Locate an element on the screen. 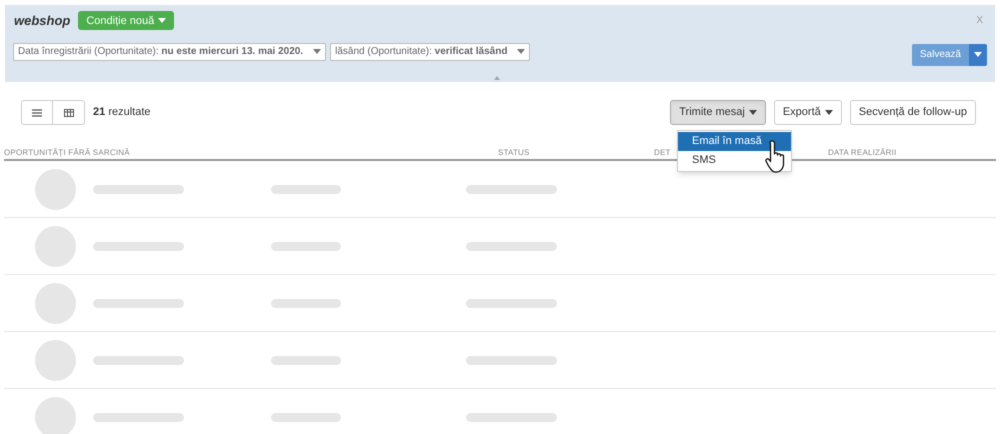 The height and width of the screenshot is (434, 1000). column-header: DET is located at coordinates (662, 153).